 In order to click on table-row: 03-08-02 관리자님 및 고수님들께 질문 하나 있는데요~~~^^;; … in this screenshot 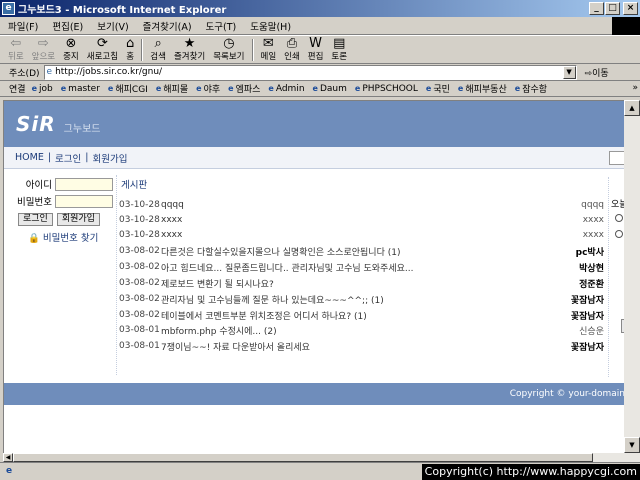, I will do `click(361, 299)`.